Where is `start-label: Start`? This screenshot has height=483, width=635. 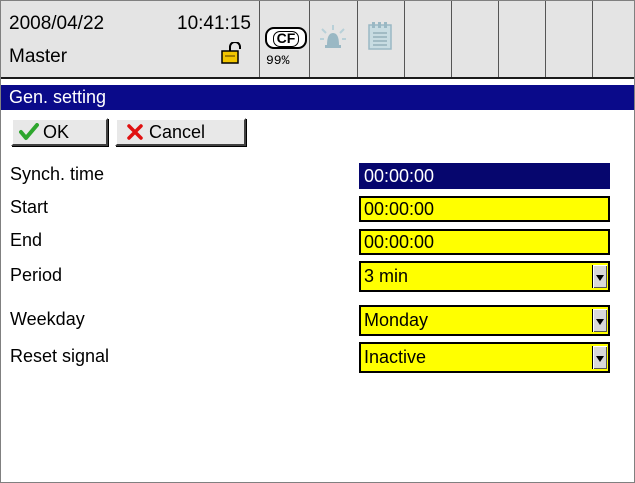
start-label: Start is located at coordinates (29, 207).